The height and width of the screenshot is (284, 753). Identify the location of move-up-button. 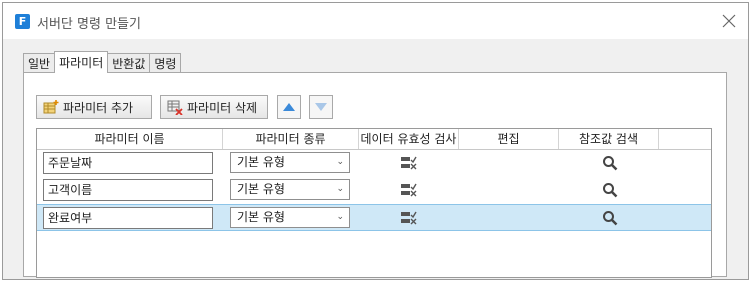
(289, 107).